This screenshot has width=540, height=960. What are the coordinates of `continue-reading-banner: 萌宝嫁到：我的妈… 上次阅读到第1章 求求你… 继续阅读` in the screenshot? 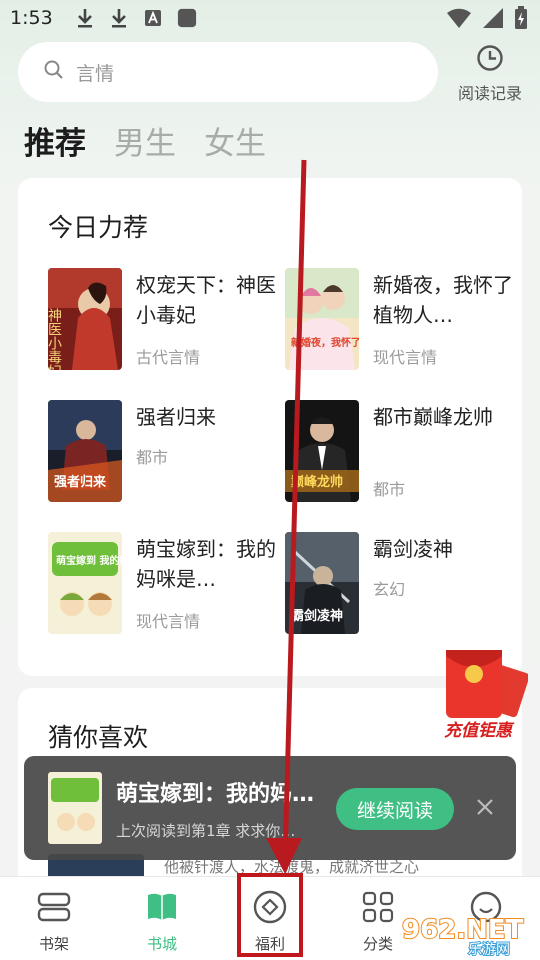 It's located at (270, 808).